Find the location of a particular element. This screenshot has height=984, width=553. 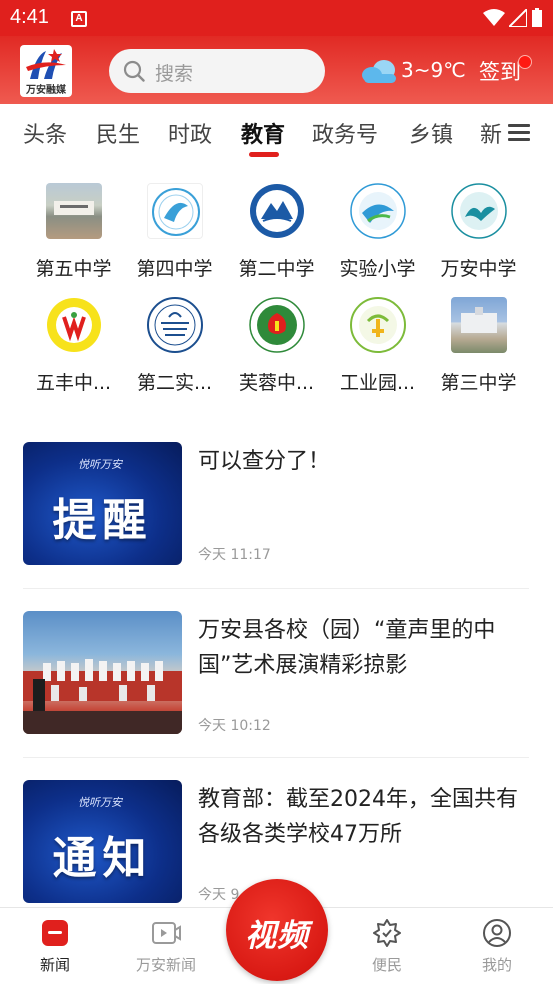

weather-temperature: 3~9℃ is located at coordinates (433, 70).